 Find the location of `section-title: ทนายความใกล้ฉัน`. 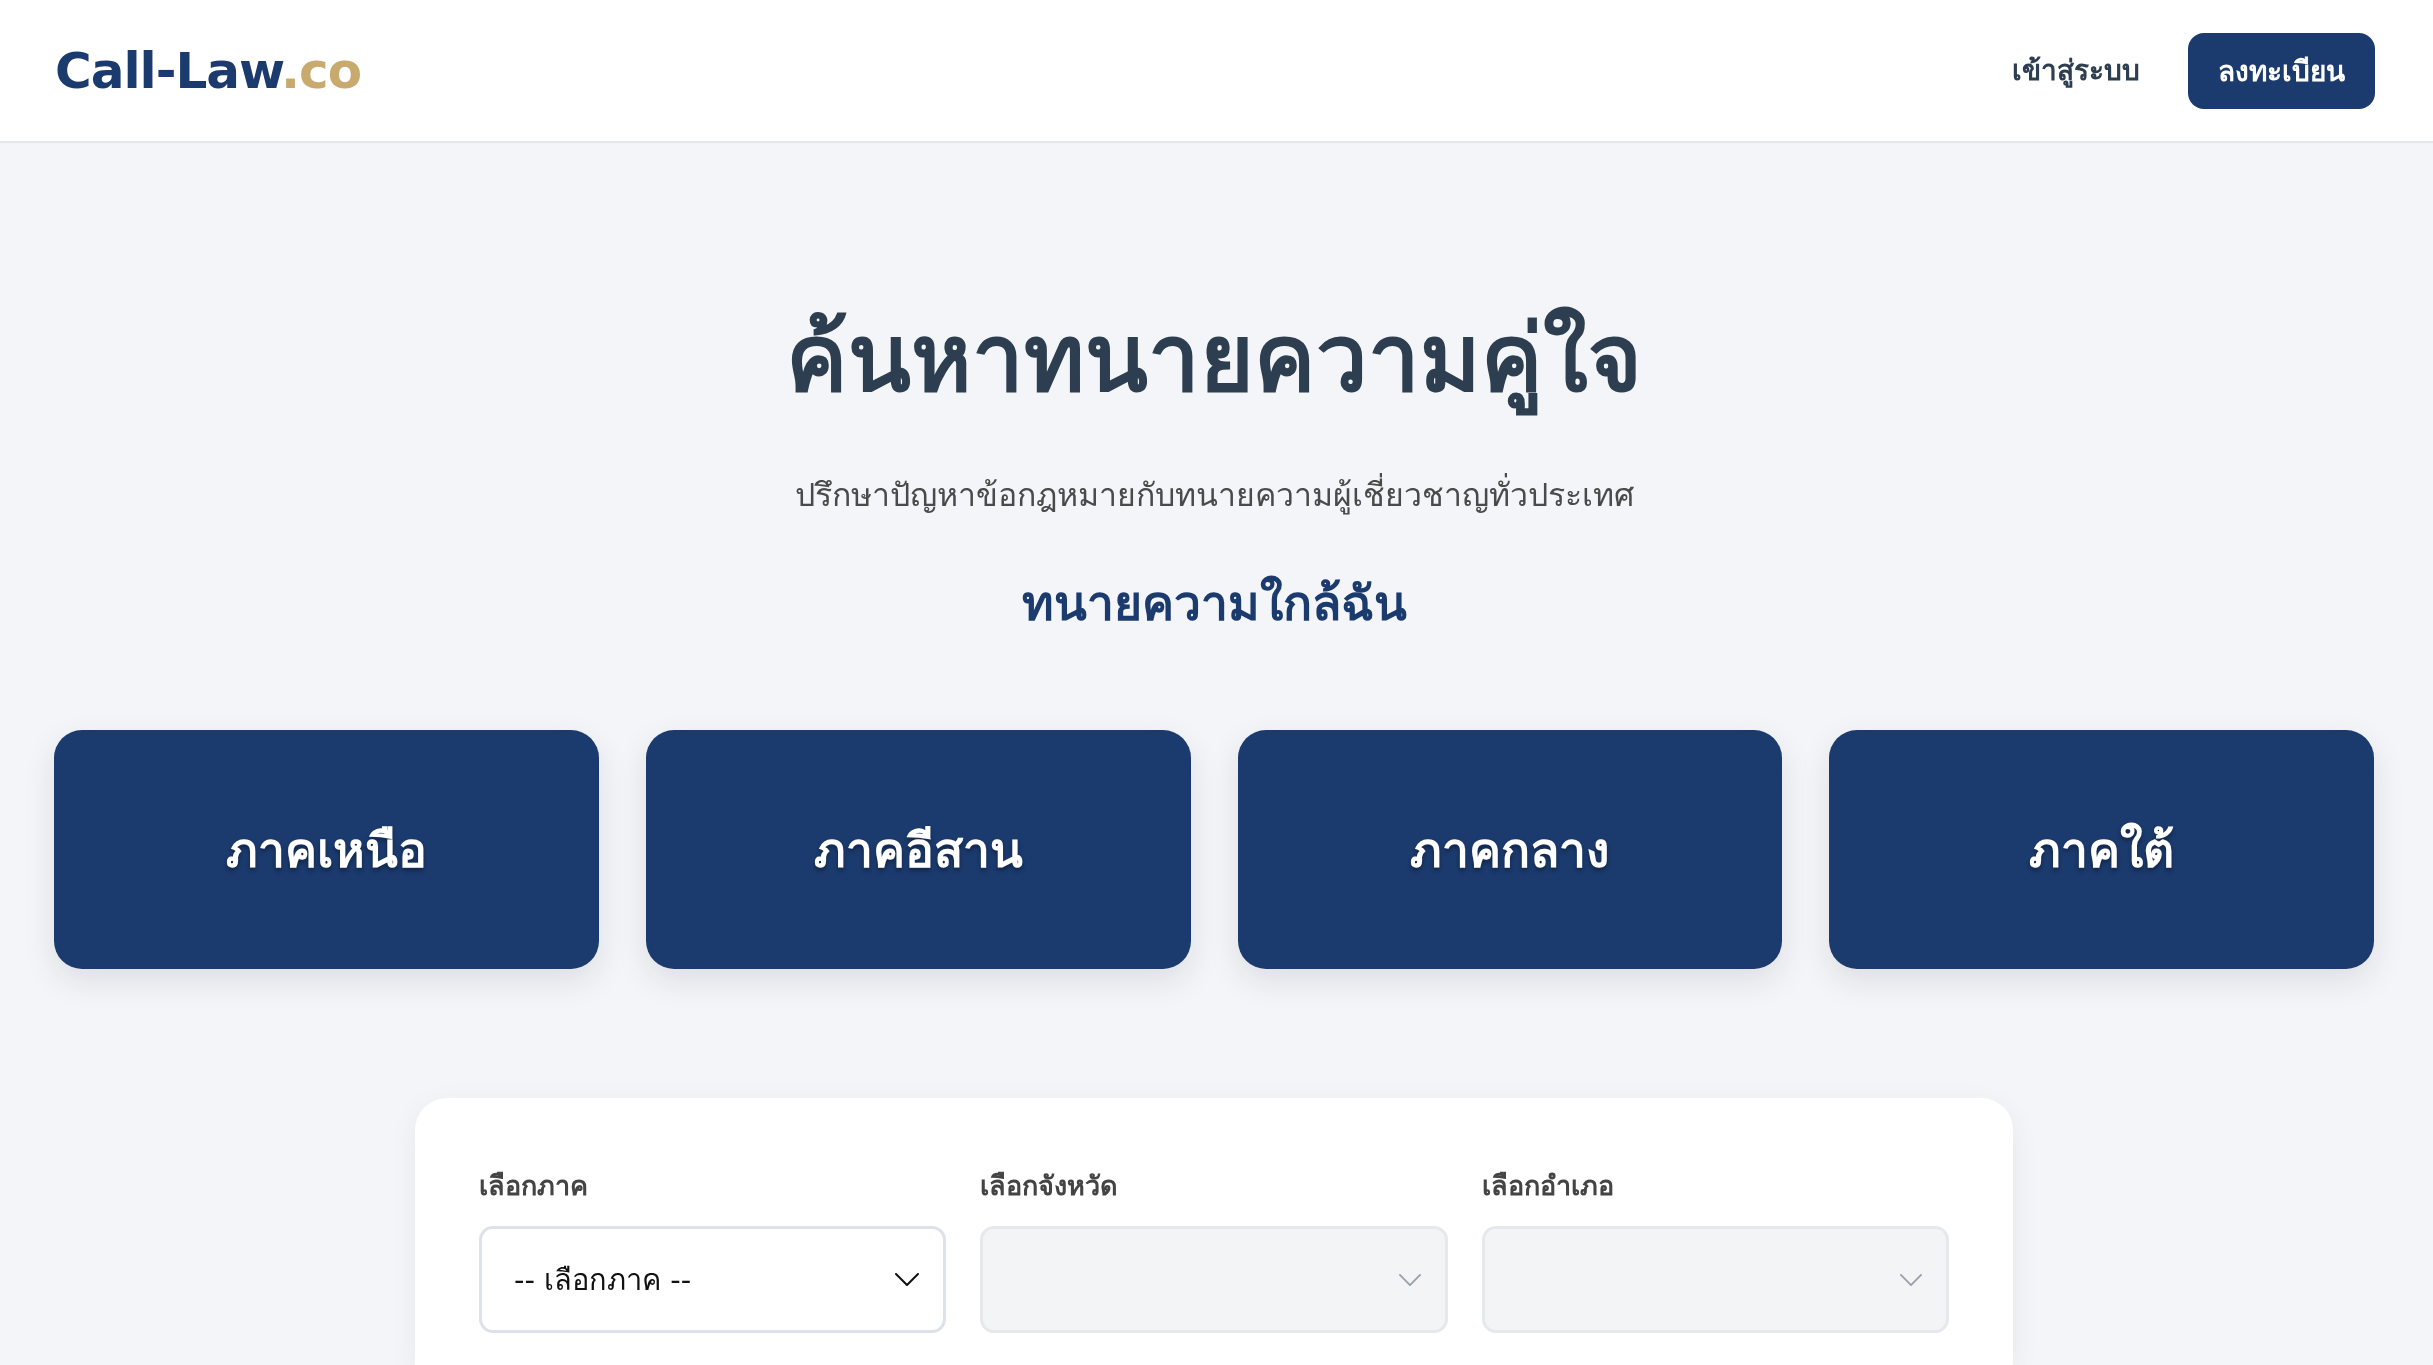

section-title: ทนายความใกล้ฉัน is located at coordinates (1214, 603).